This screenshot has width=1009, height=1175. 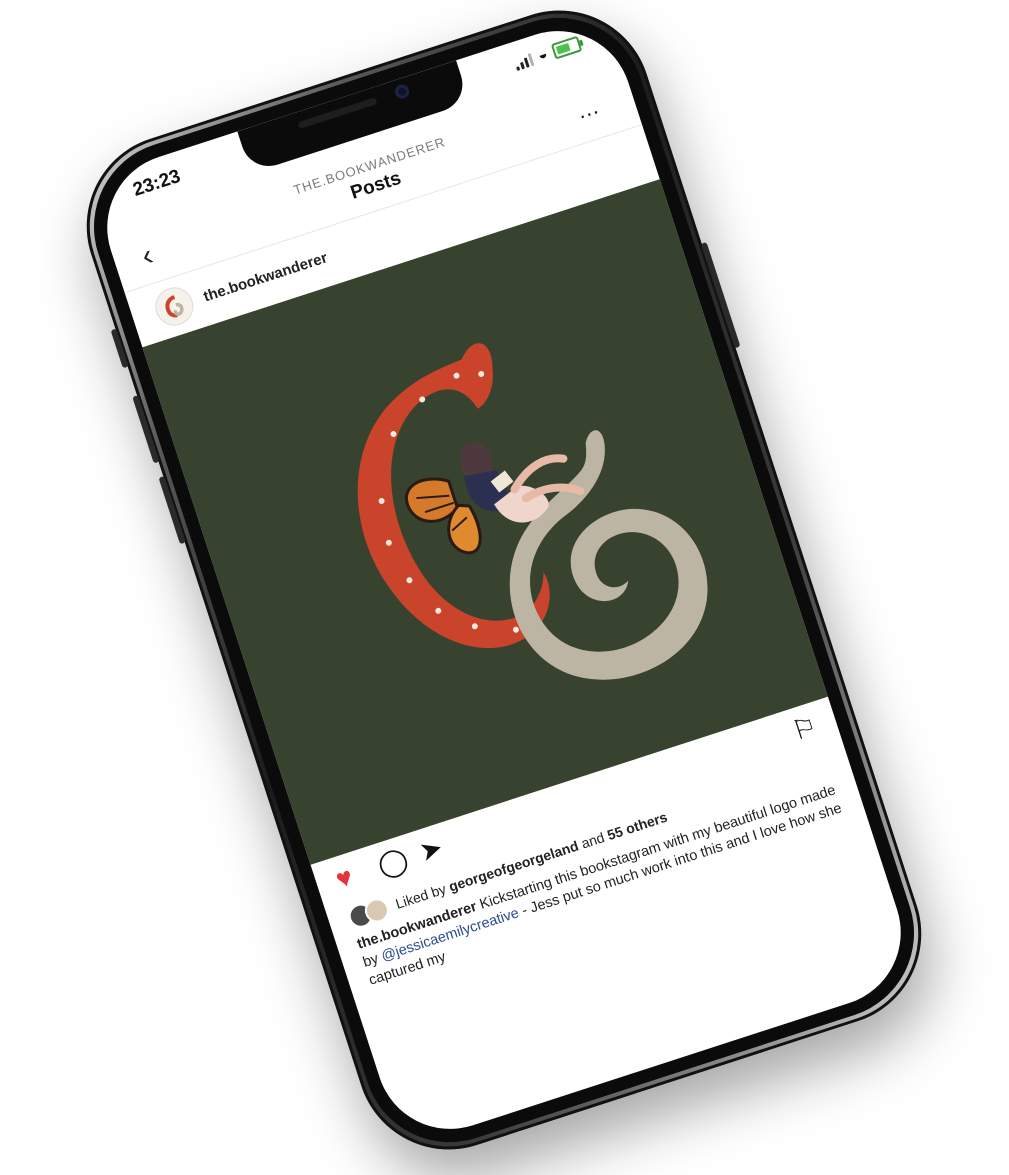 I want to click on avatar-logo-icon, so click(x=174, y=306).